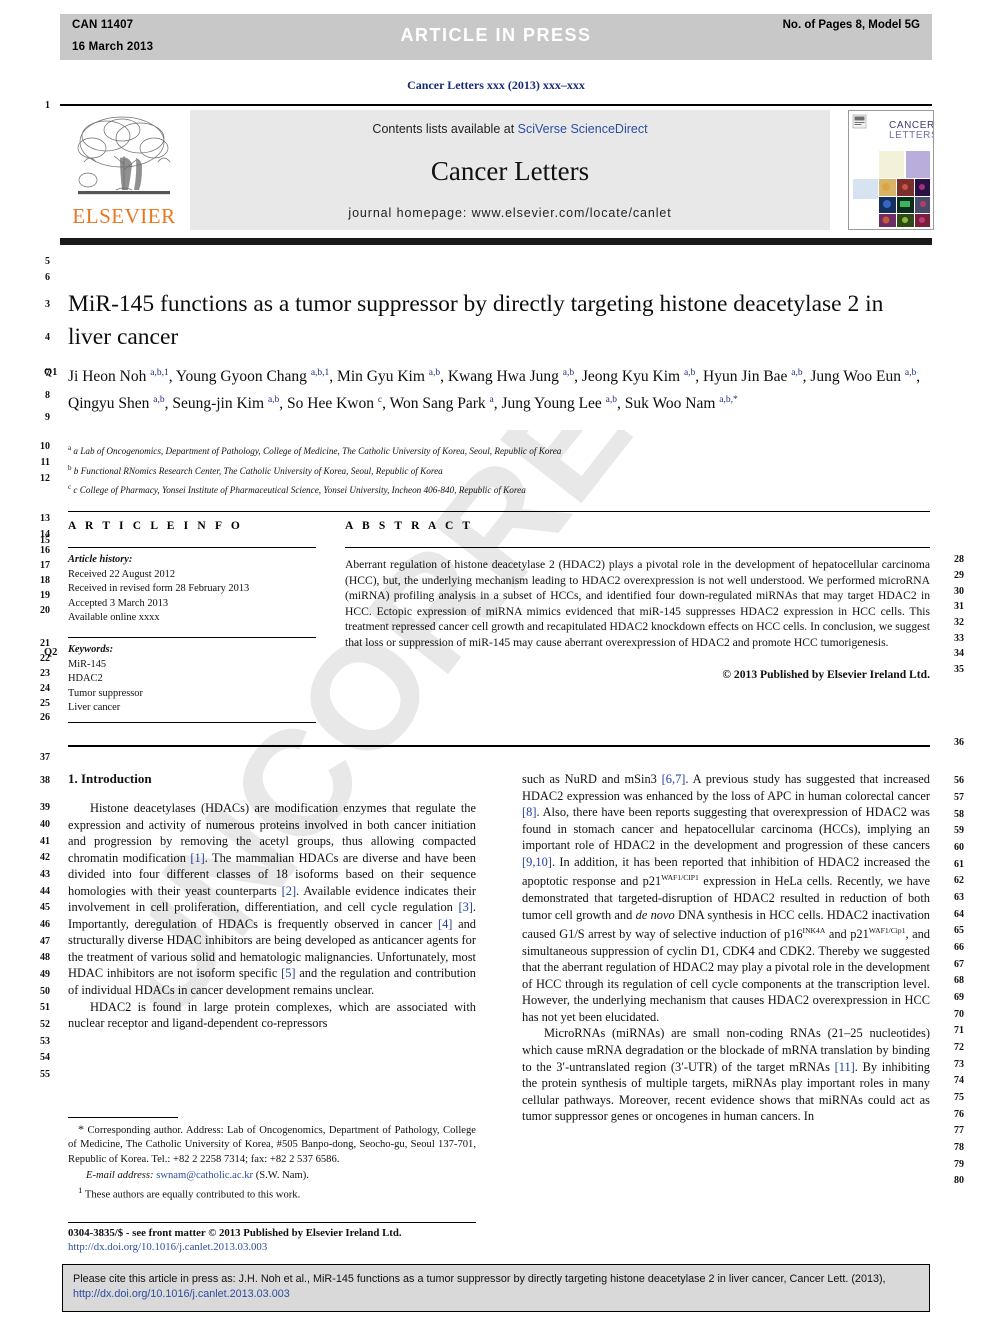  What do you see at coordinates (45, 841) in the screenshot?
I see `line-number: 41` at bounding box center [45, 841].